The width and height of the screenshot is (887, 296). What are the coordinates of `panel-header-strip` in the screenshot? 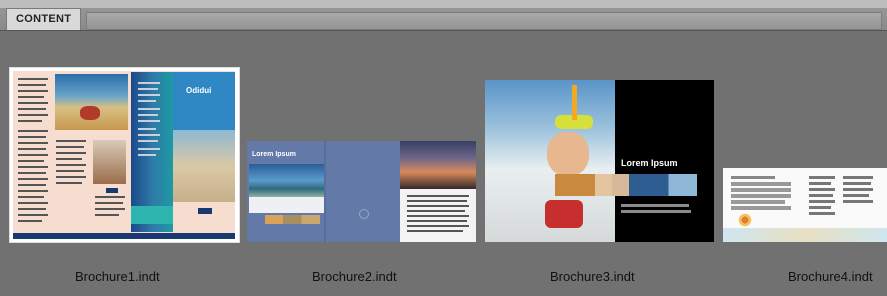 It's located at (443, 4).